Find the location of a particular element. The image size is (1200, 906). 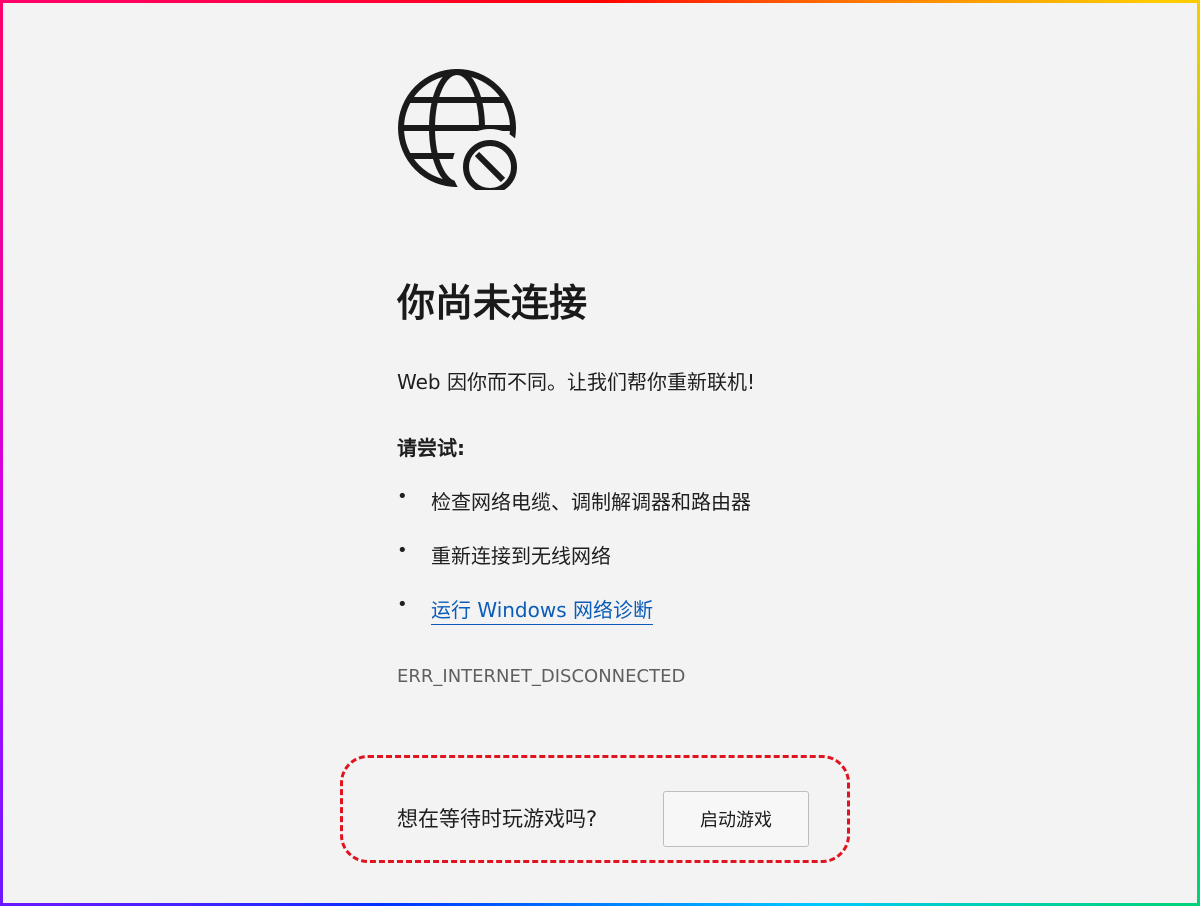

suggestion-item-reconnect-wifi: • 重新连接到无线网络 is located at coordinates (632, 567).